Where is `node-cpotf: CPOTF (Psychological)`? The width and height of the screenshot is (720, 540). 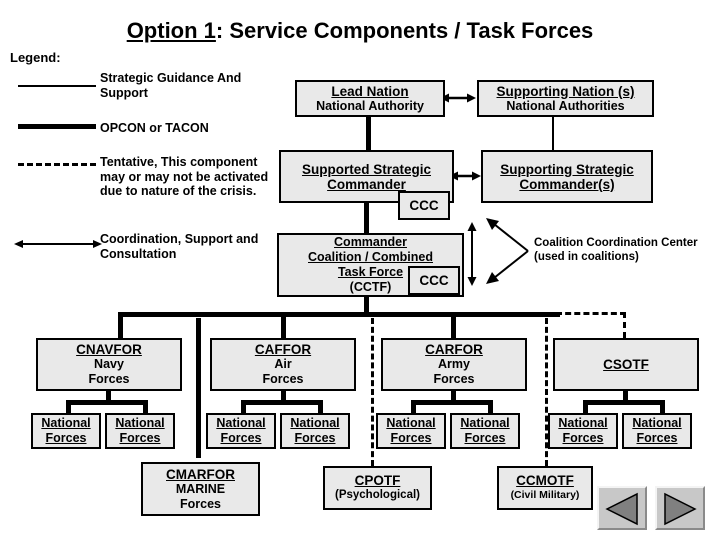
node-cpotf: CPOTF (Psychological) is located at coordinates (377, 488).